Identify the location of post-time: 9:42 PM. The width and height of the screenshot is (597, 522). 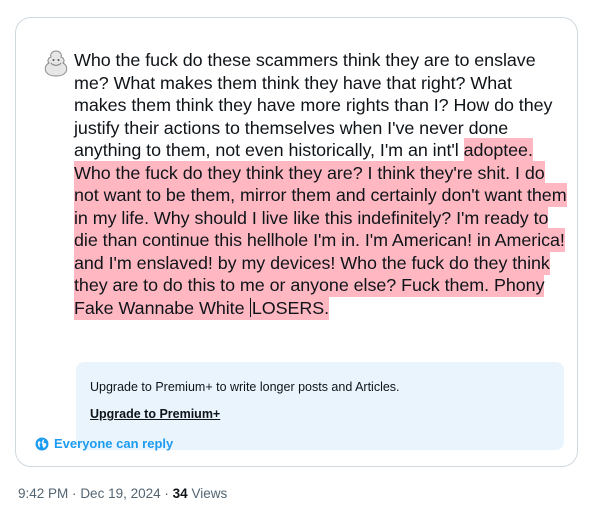
(43, 493).